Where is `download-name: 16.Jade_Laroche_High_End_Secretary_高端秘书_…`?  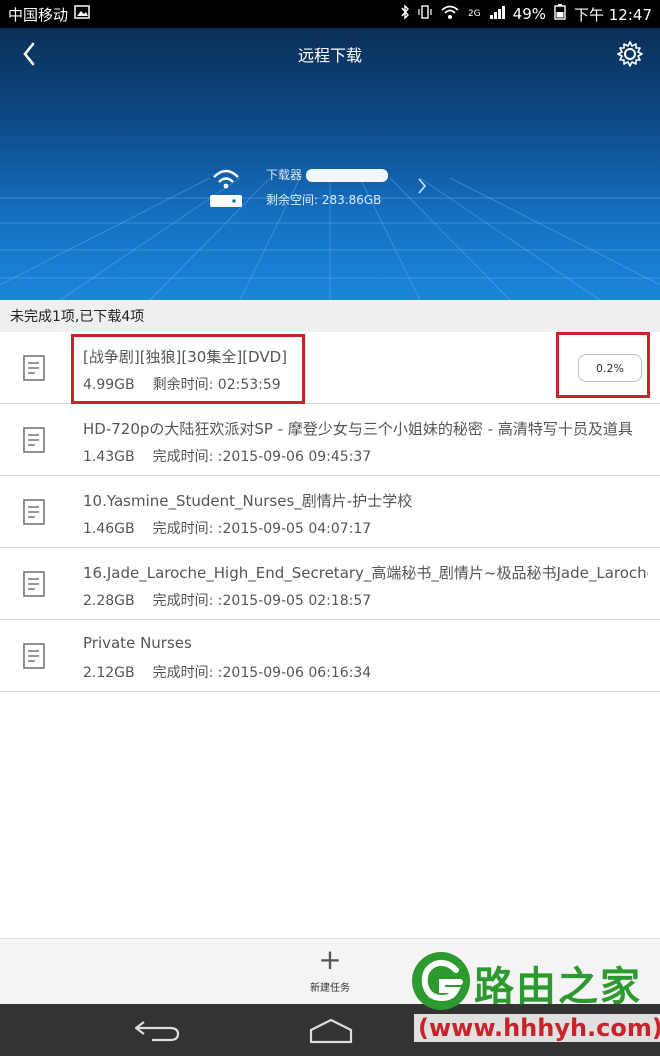 download-name: 16.Jade_Laroche_High_End_Secretary_高端秘书_… is located at coordinates (365, 573).